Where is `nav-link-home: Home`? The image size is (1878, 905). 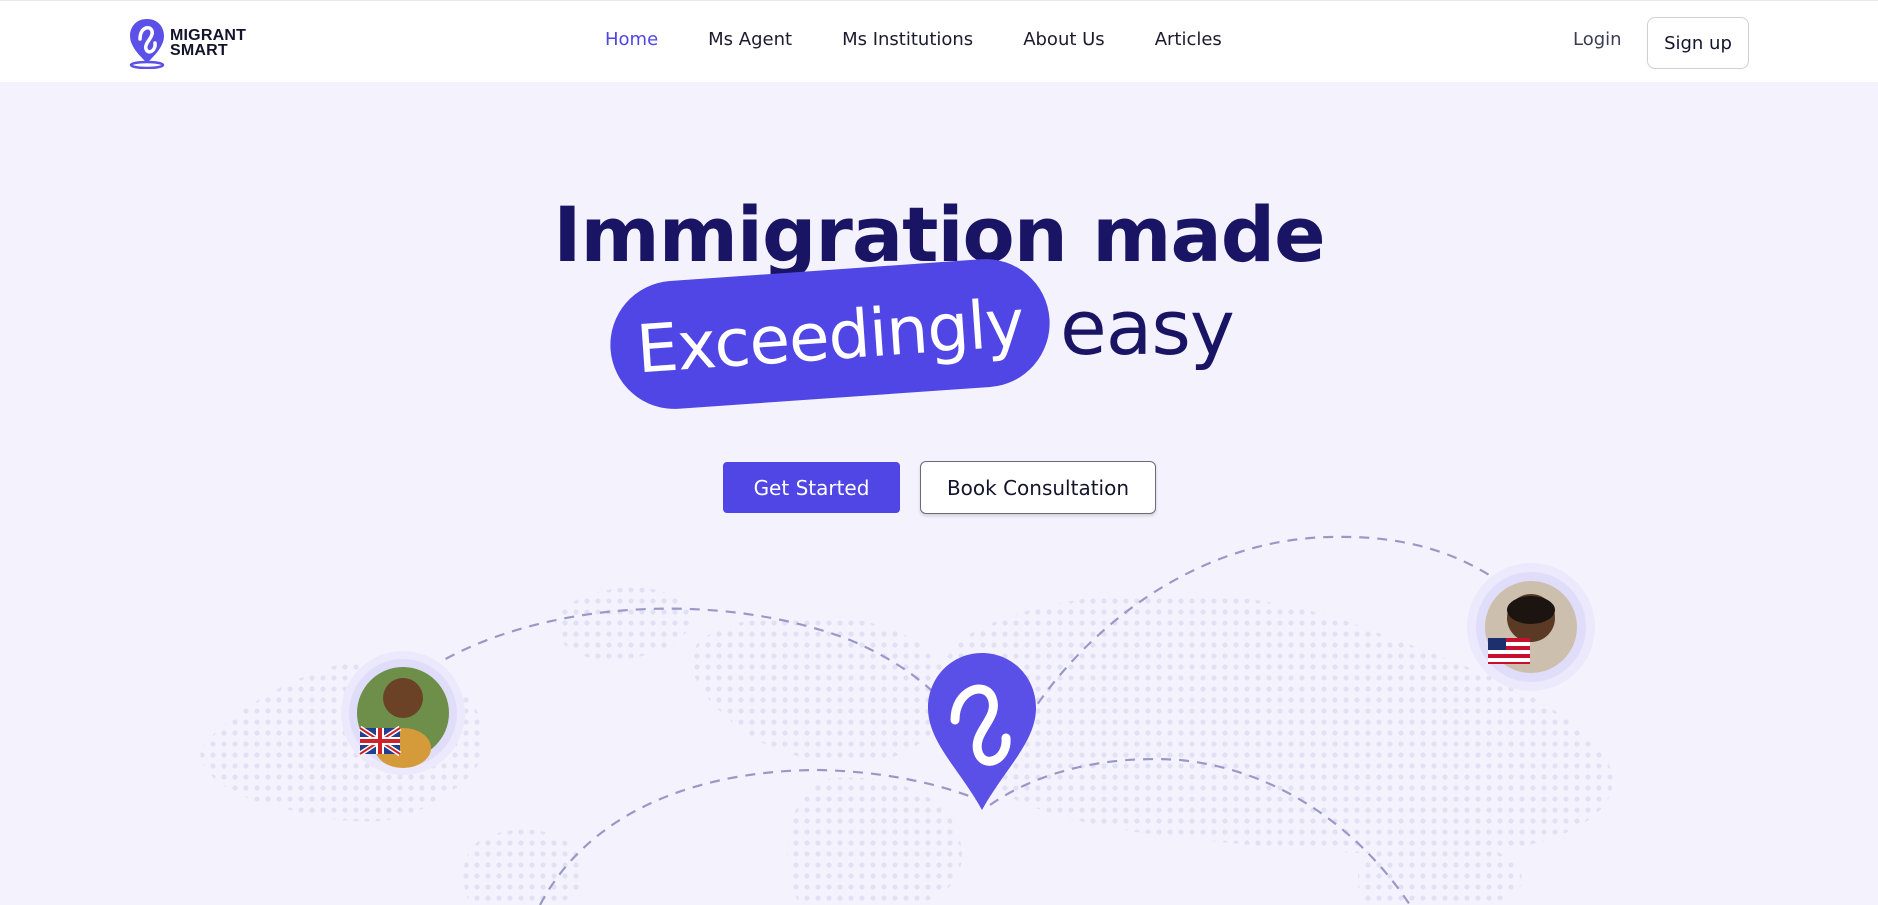
nav-link-home: Home is located at coordinates (631, 39).